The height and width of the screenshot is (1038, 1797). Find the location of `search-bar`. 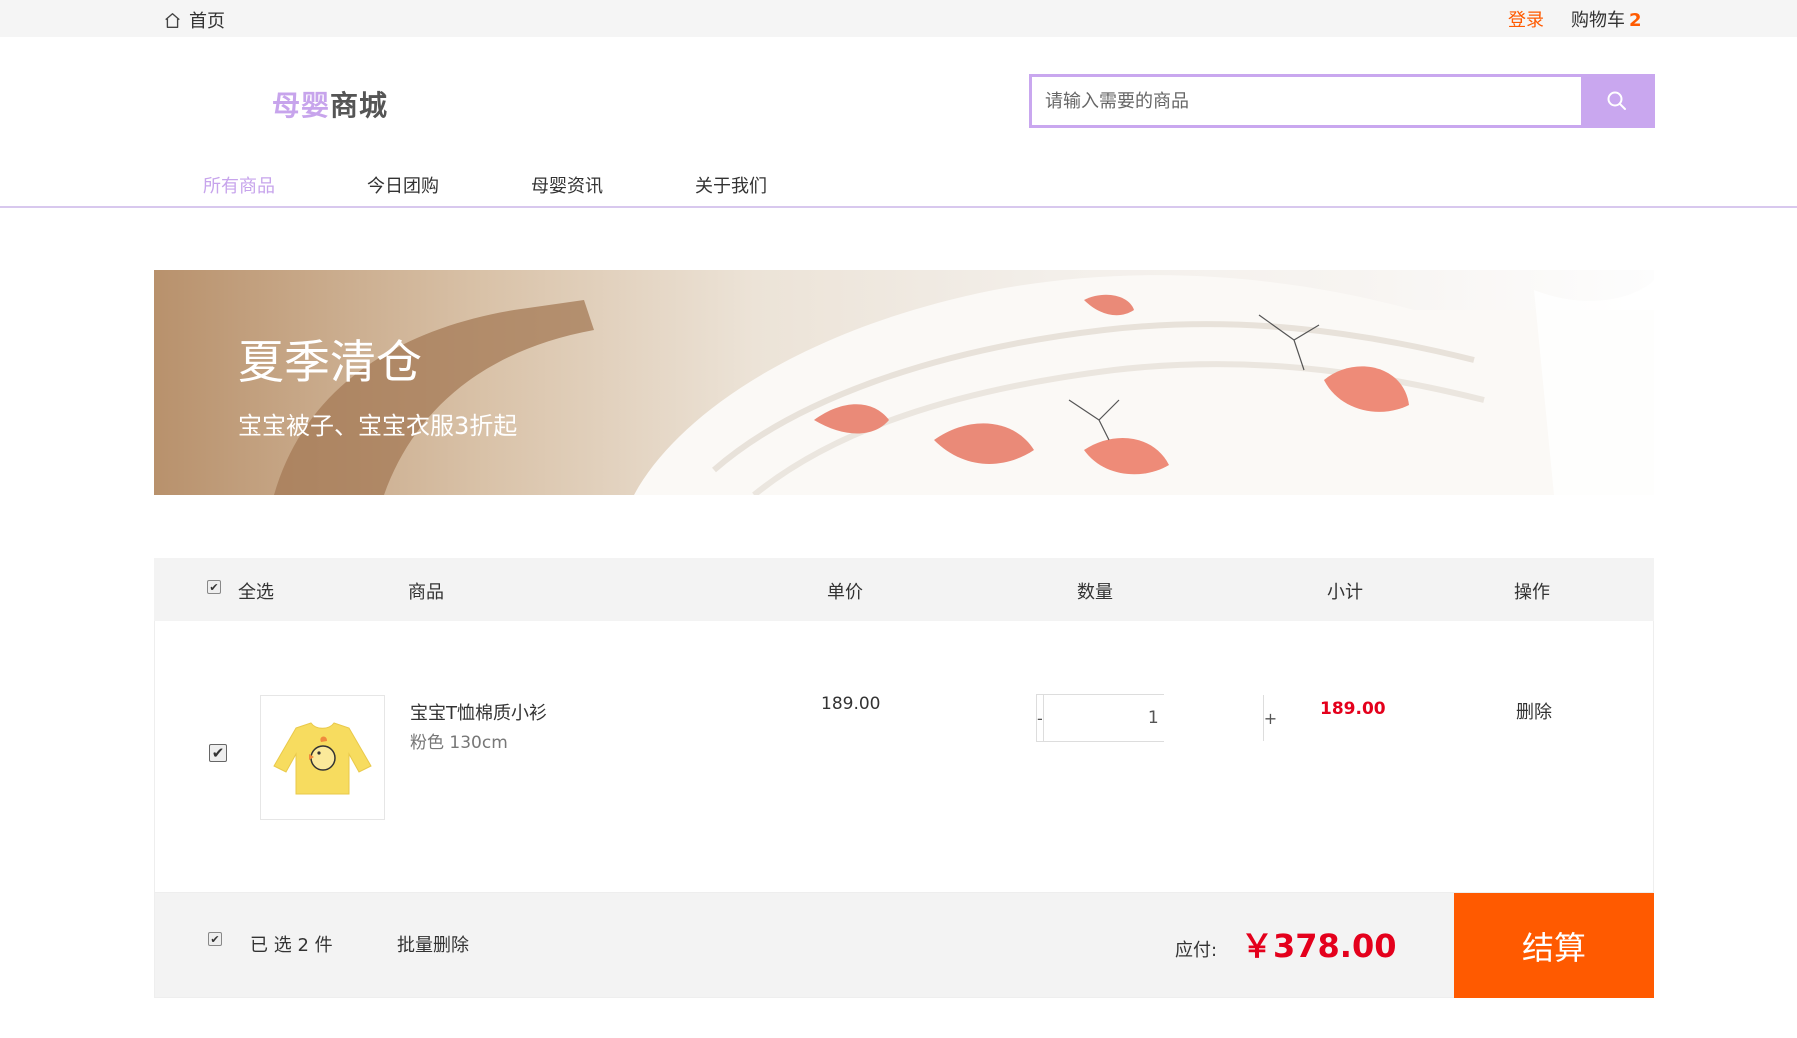

search-bar is located at coordinates (1342, 101).